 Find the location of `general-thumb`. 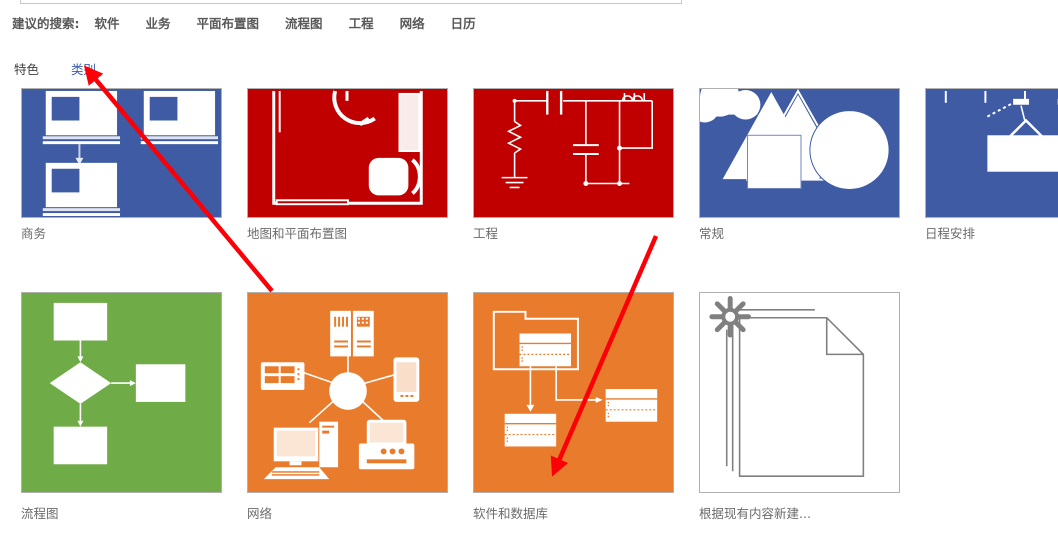

general-thumb is located at coordinates (799, 153).